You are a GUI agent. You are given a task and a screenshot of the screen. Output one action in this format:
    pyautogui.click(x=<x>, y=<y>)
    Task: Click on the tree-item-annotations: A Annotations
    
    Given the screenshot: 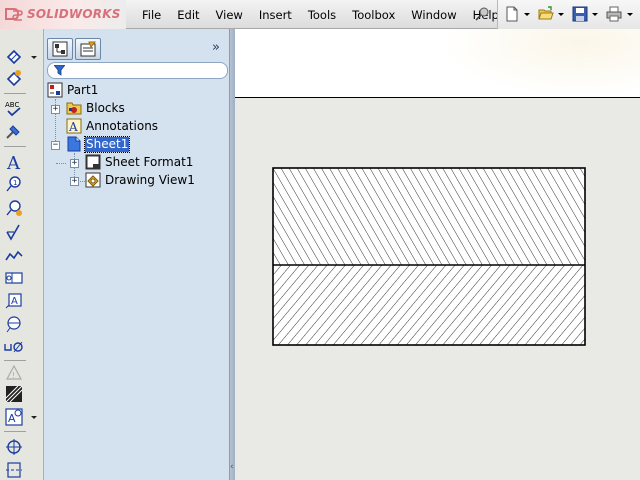 What is the action you would take?
    pyautogui.click(x=112, y=126)
    